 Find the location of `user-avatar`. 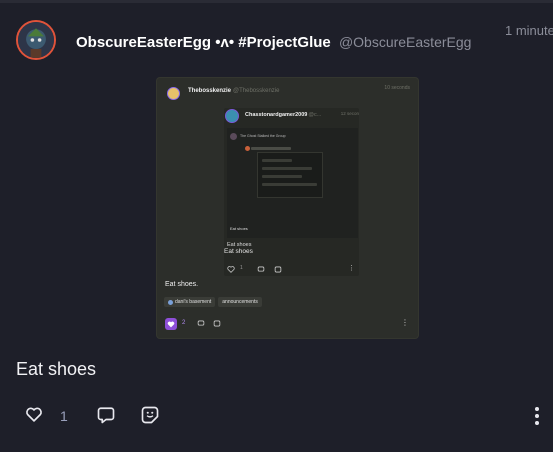

user-avatar is located at coordinates (36, 40).